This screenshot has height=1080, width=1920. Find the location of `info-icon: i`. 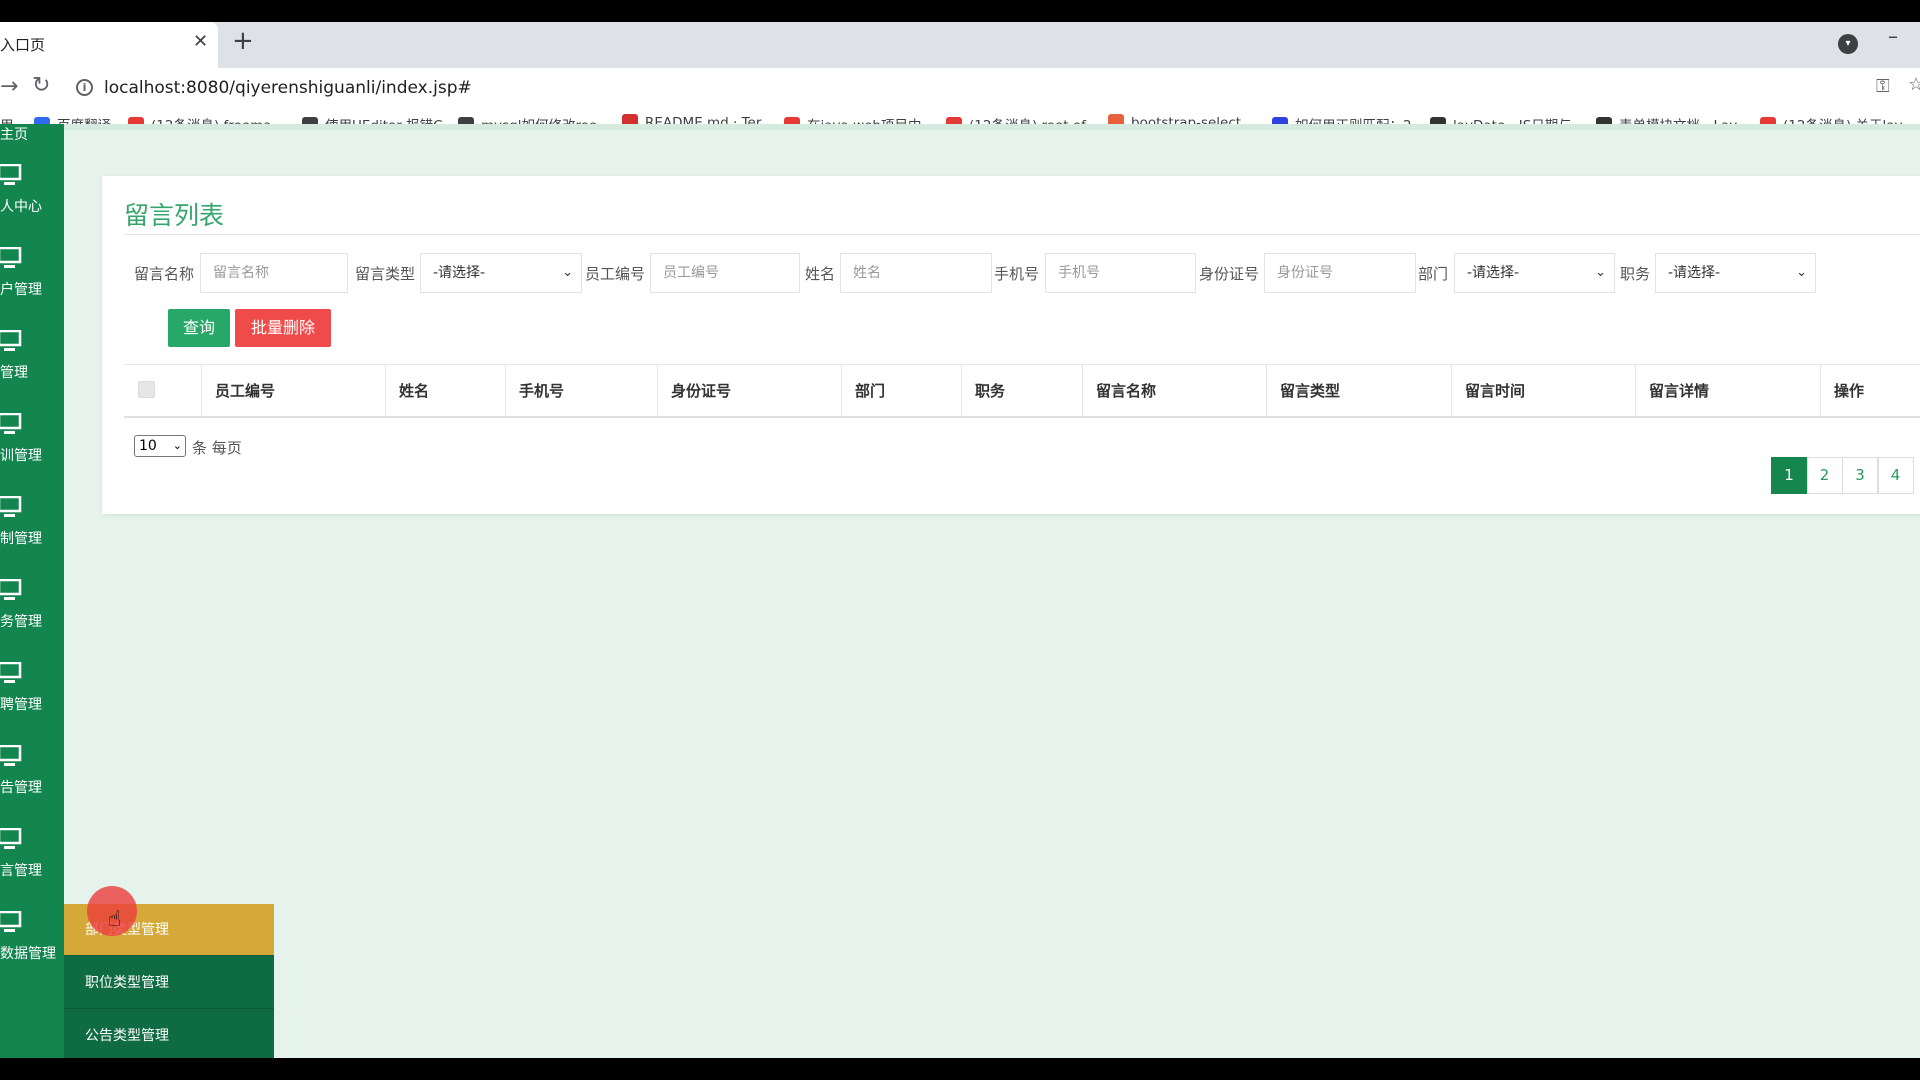

info-icon: i is located at coordinates (84, 87).